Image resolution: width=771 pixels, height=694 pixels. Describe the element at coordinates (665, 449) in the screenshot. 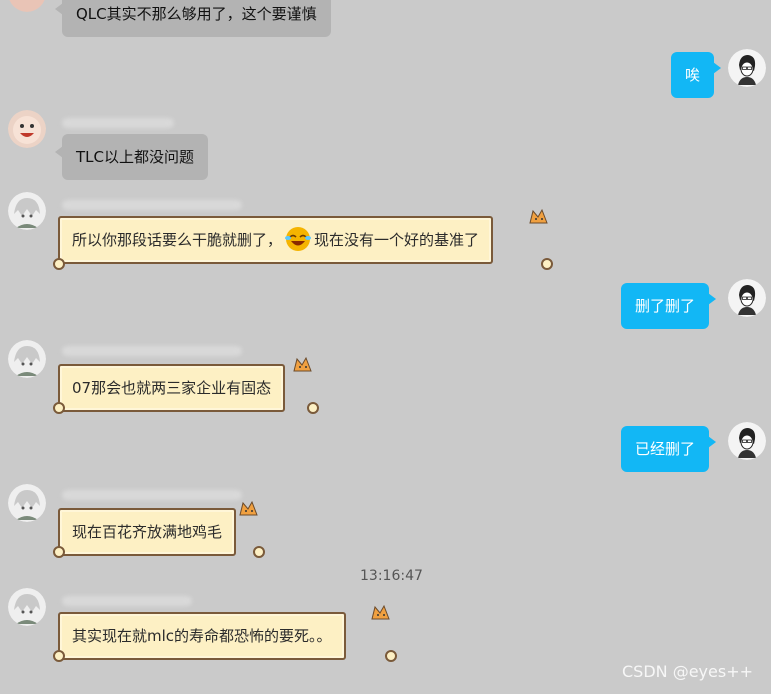

I see `message-text: 已经删了` at that location.